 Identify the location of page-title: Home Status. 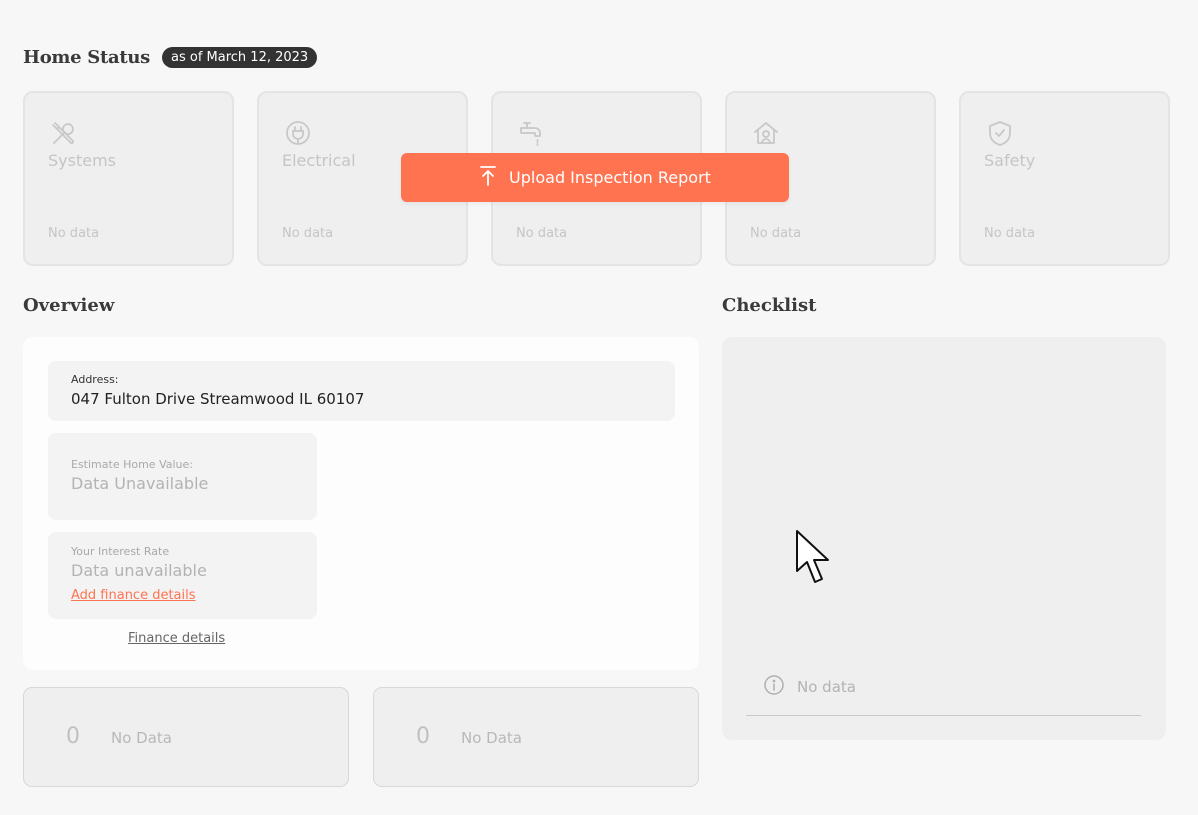
(86, 57).